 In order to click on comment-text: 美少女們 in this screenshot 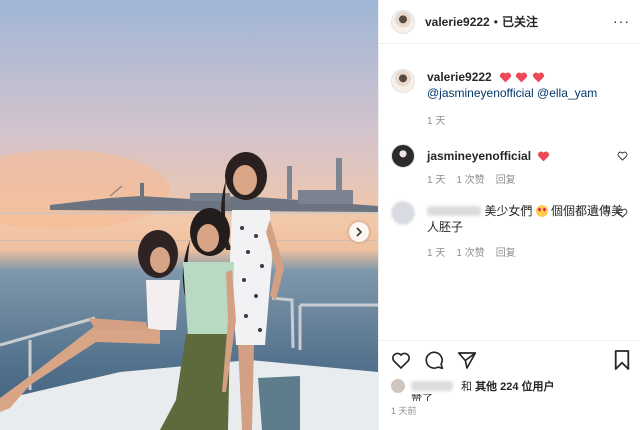, I will do `click(508, 211)`.